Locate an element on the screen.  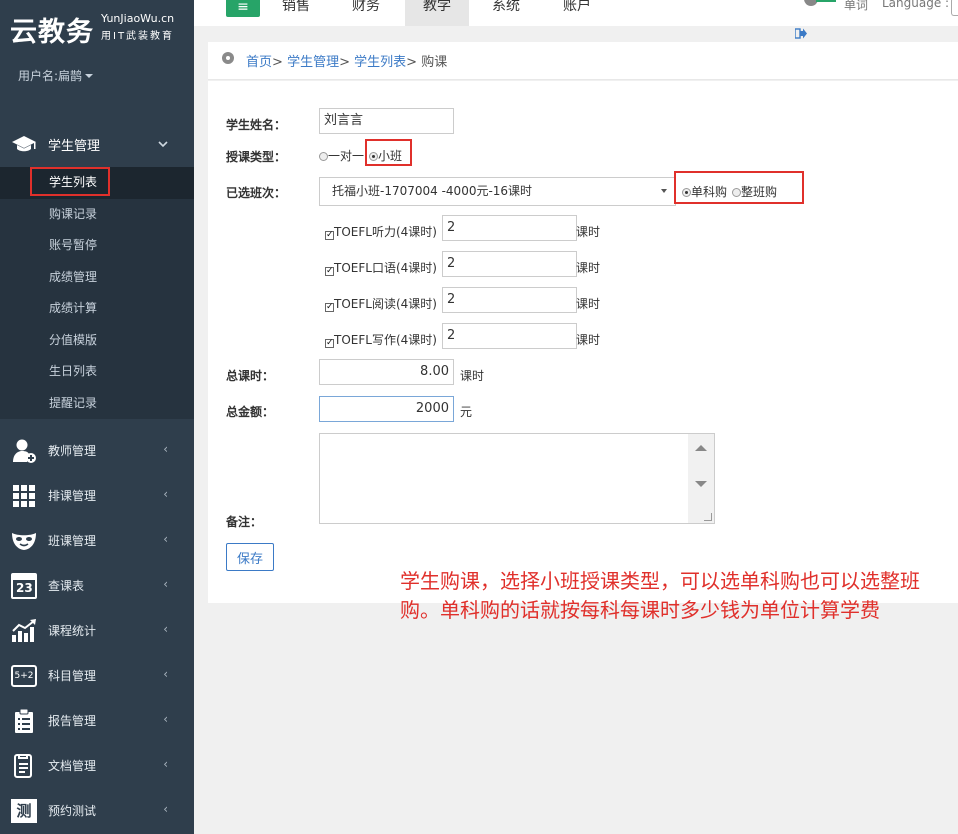
sidebar-item-reminder-records: 提醒记录 is located at coordinates (97, 404).